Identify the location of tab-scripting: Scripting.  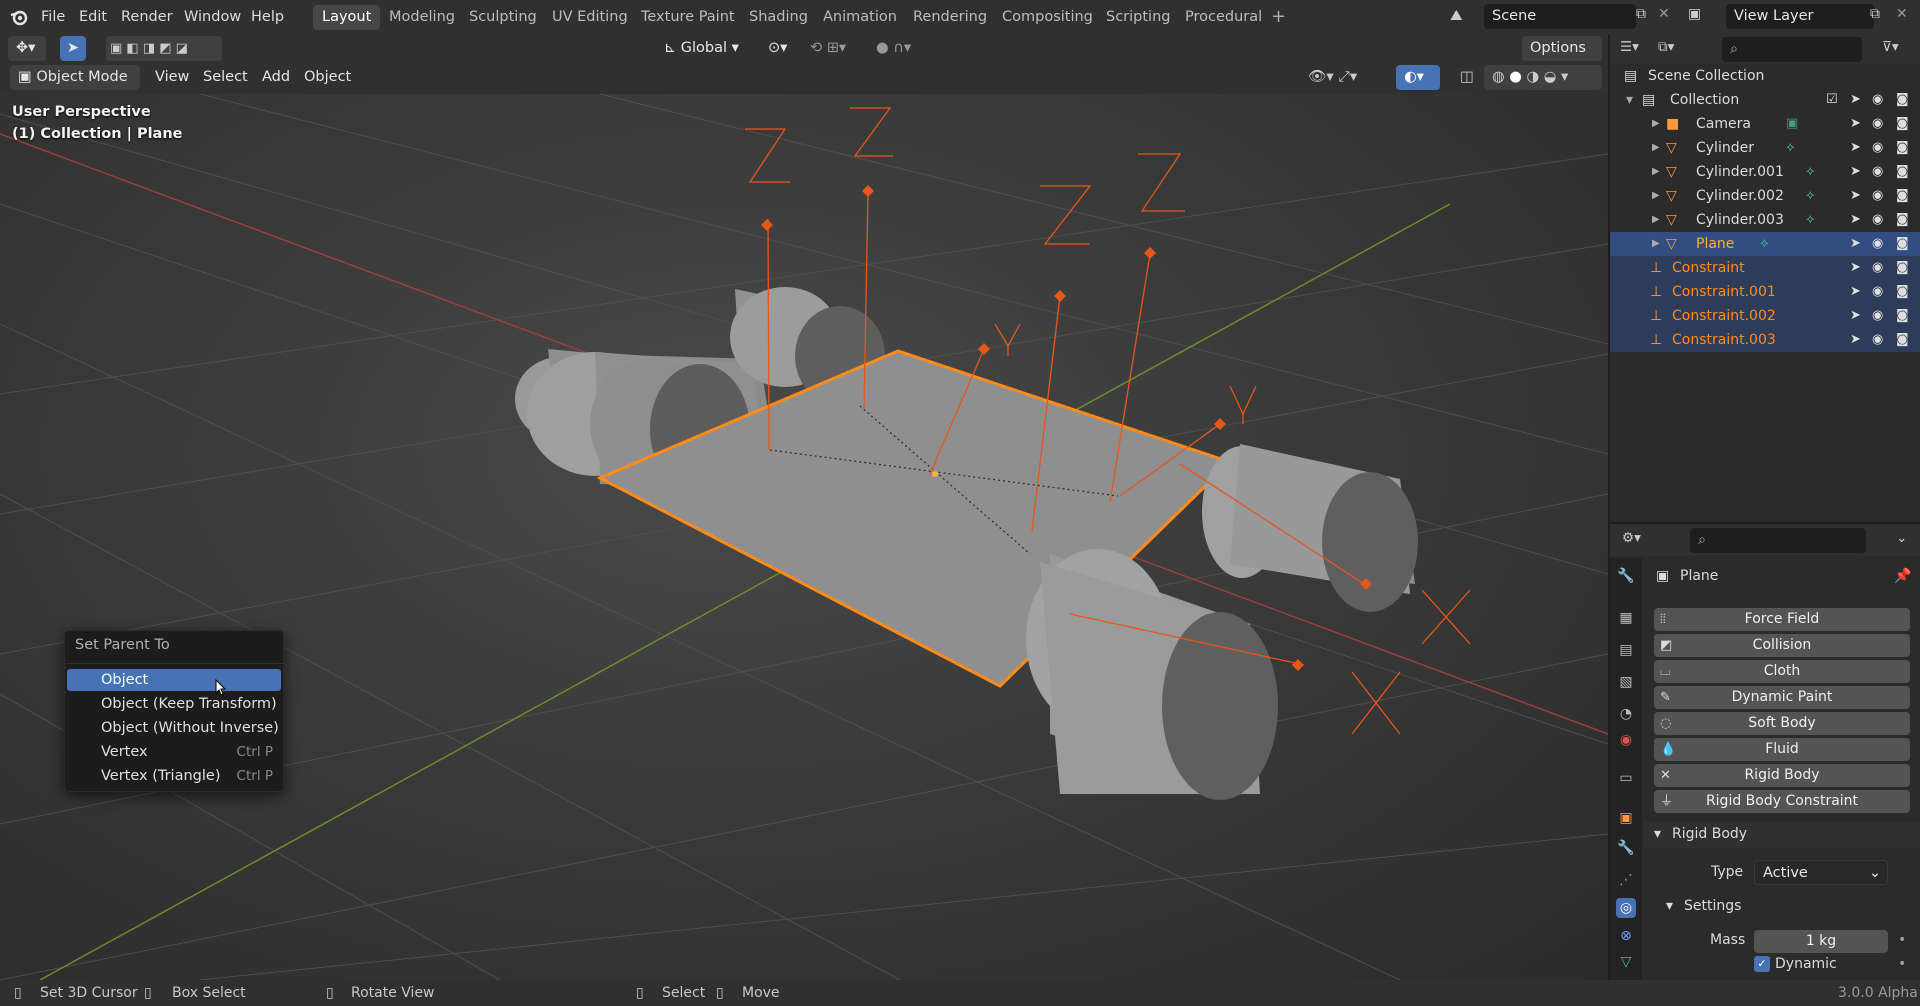
(1138, 17).